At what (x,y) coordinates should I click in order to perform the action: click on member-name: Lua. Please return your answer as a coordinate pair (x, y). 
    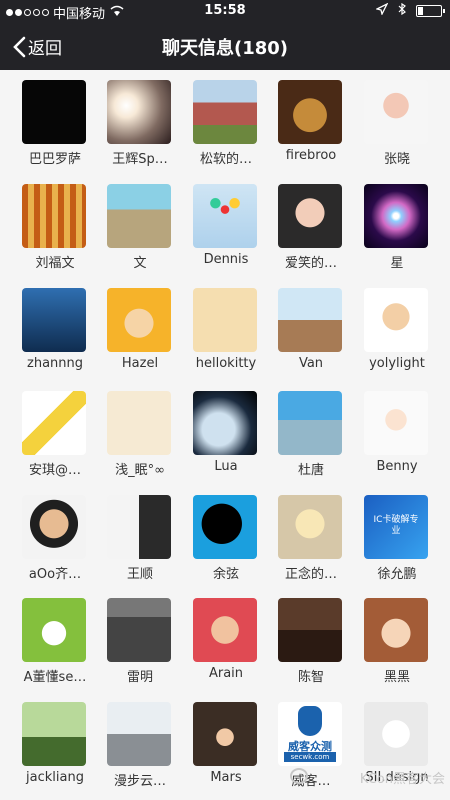
    Looking at the image, I should click on (226, 466).